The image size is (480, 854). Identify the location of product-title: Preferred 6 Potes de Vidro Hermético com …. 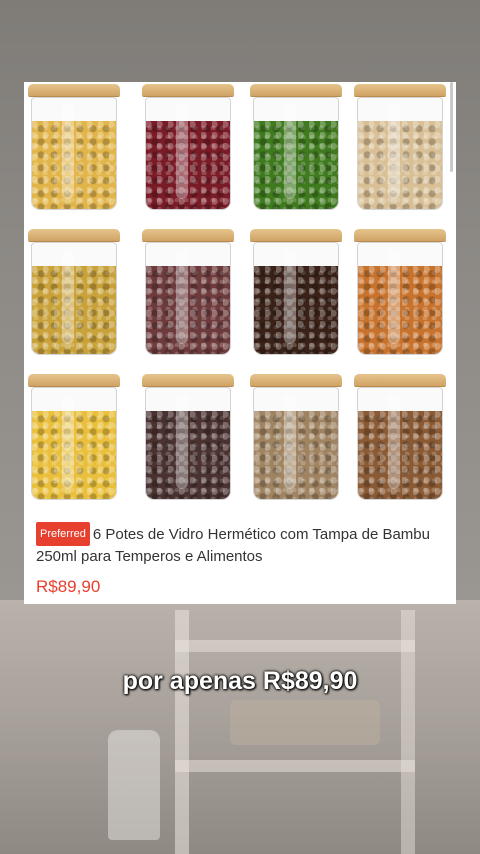
(241, 545).